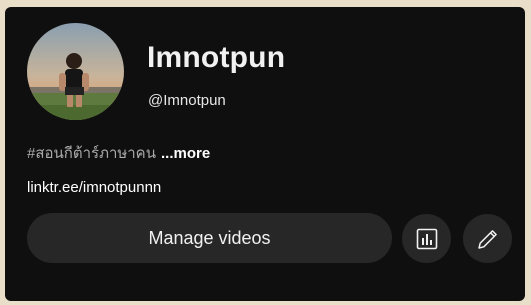 Image resolution: width=531 pixels, height=305 pixels. What do you see at coordinates (216, 57) in the screenshot?
I see `channel-name: Imnotpun` at bounding box center [216, 57].